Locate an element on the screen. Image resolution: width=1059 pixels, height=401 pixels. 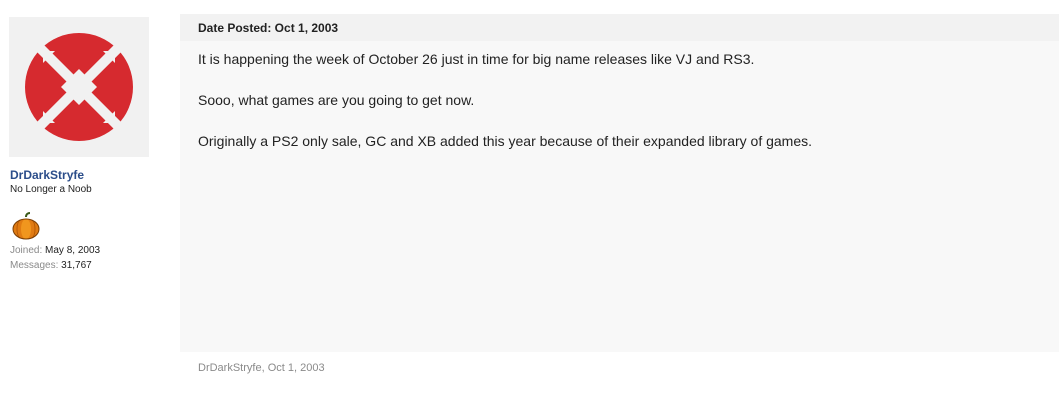
messages-label: Messages: is located at coordinates (34, 265).